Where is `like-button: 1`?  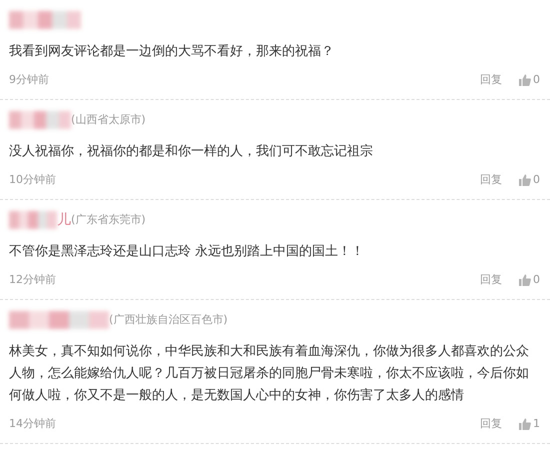
like-button: 1 is located at coordinates (529, 424).